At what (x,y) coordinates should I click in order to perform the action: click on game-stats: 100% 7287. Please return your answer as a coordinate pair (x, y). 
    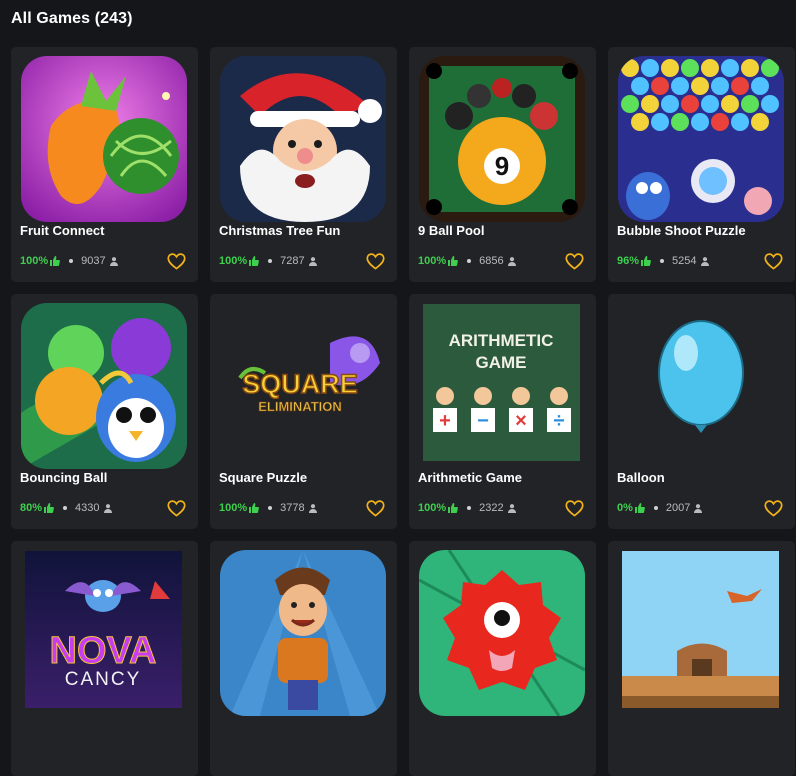
    Looking at the image, I should click on (268, 261).